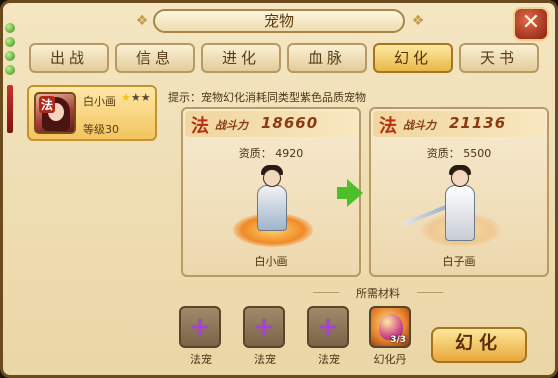 This screenshot has width=558, height=378. I want to click on transform-button: 幻化, so click(479, 345).